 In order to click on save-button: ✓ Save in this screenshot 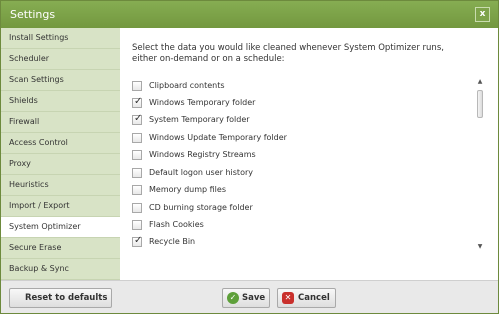, I will do `click(246, 298)`.